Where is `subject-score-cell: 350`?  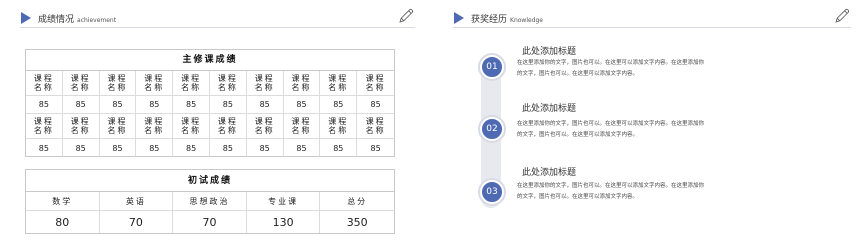
subject-score-cell: 350 is located at coordinates (357, 222).